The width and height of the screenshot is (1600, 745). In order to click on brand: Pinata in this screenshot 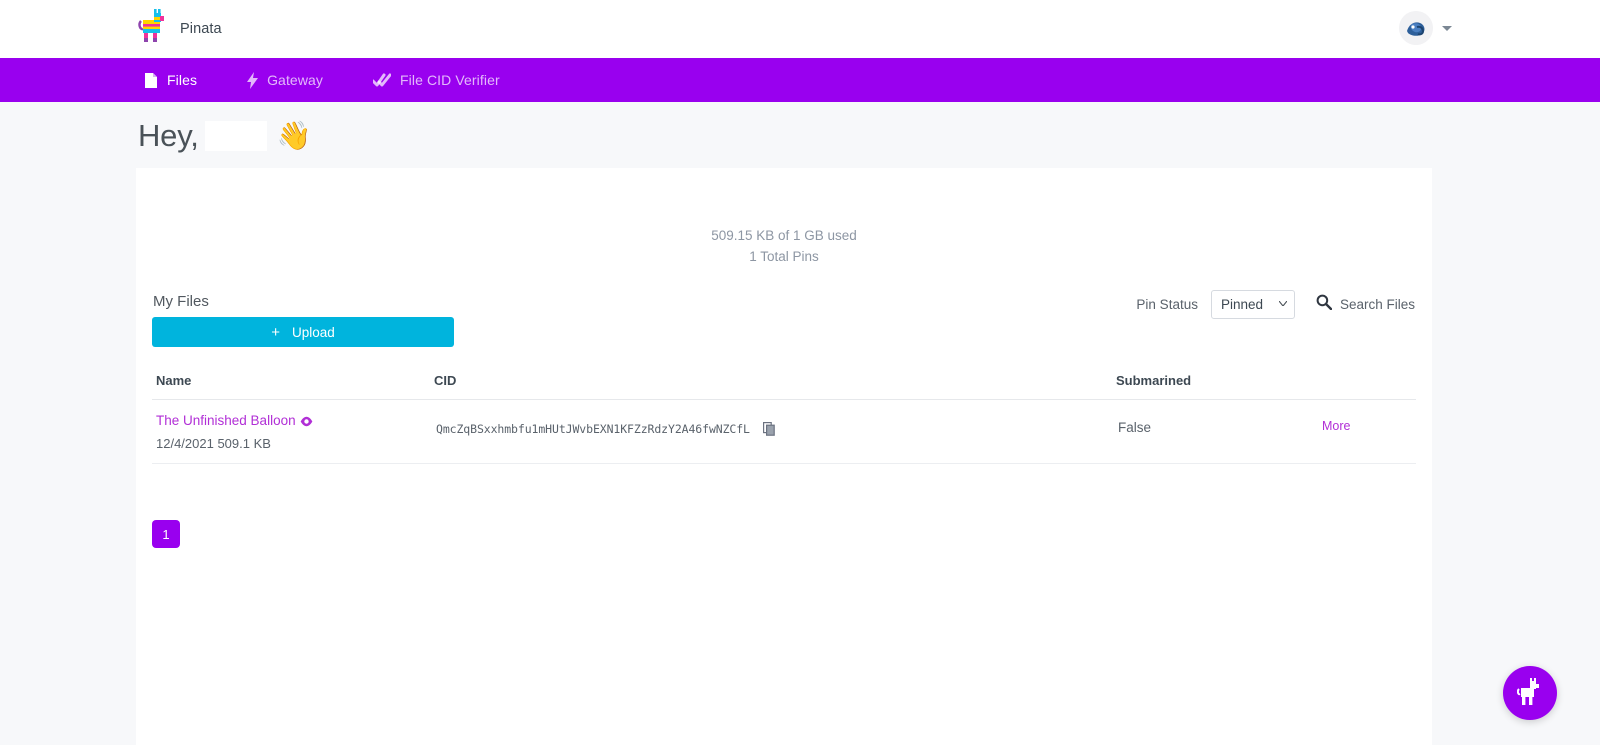, I will do `click(180, 29)`.